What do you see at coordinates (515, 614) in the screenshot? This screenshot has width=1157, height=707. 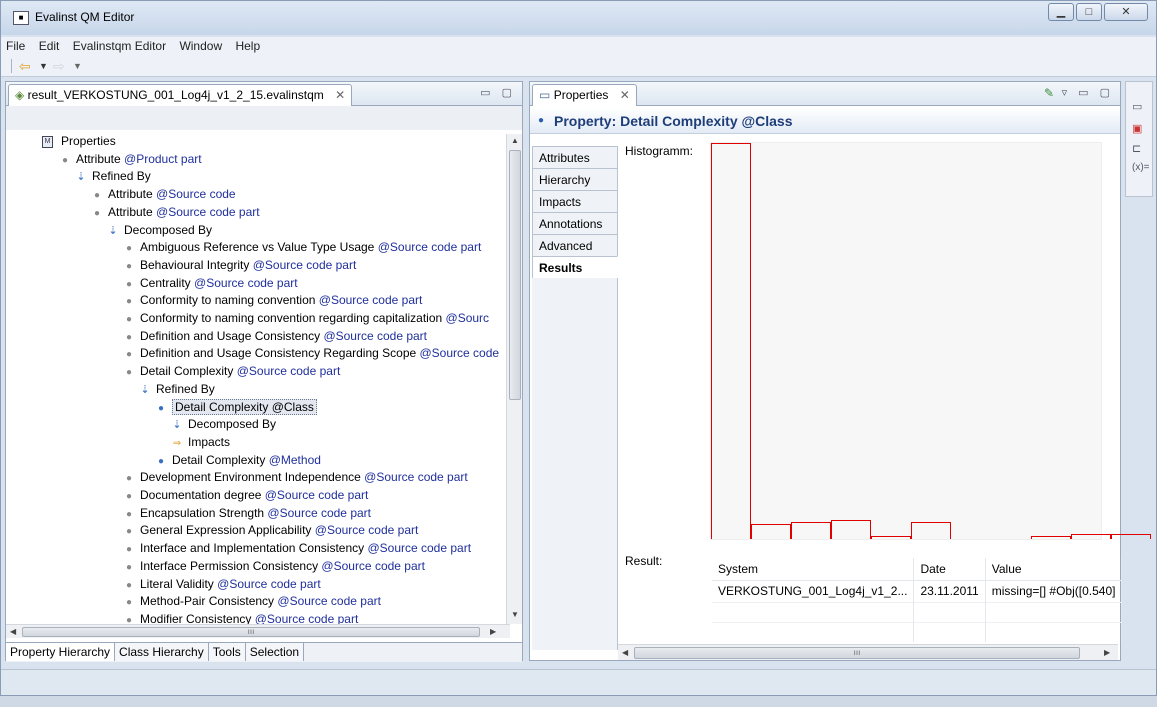 I see `scroll-down-icon: ▼` at bounding box center [515, 614].